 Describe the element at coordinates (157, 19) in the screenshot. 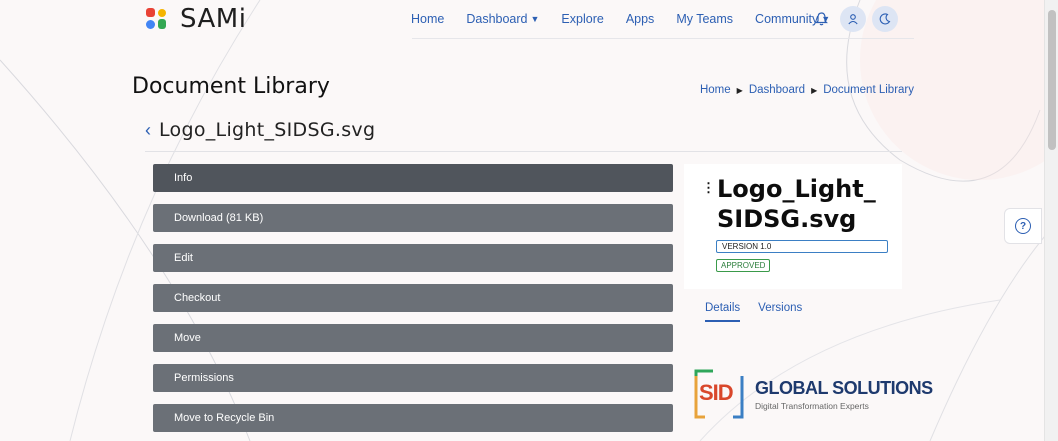

I see `sami-logo-icon` at that location.